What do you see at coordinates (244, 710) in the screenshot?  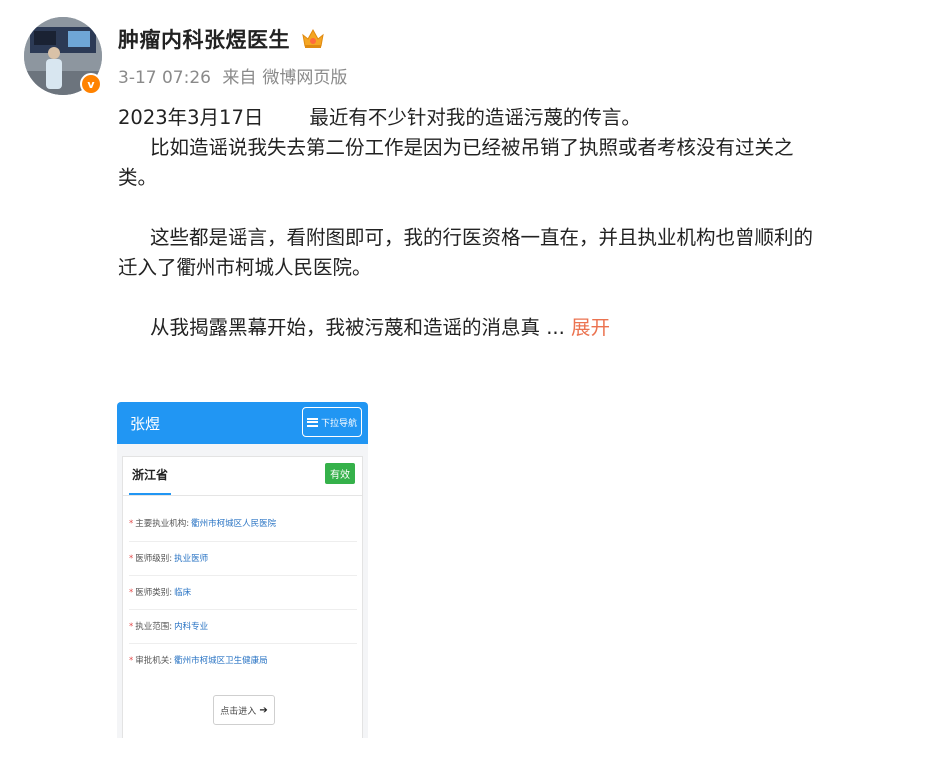 I see `enter-button: 点击进入 ➔` at bounding box center [244, 710].